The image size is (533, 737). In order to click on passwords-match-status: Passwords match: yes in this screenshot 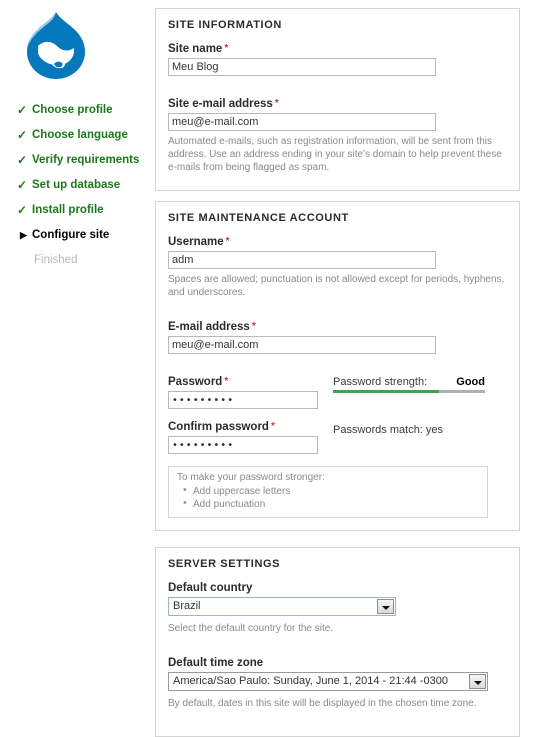, I will do `click(420, 430)`.